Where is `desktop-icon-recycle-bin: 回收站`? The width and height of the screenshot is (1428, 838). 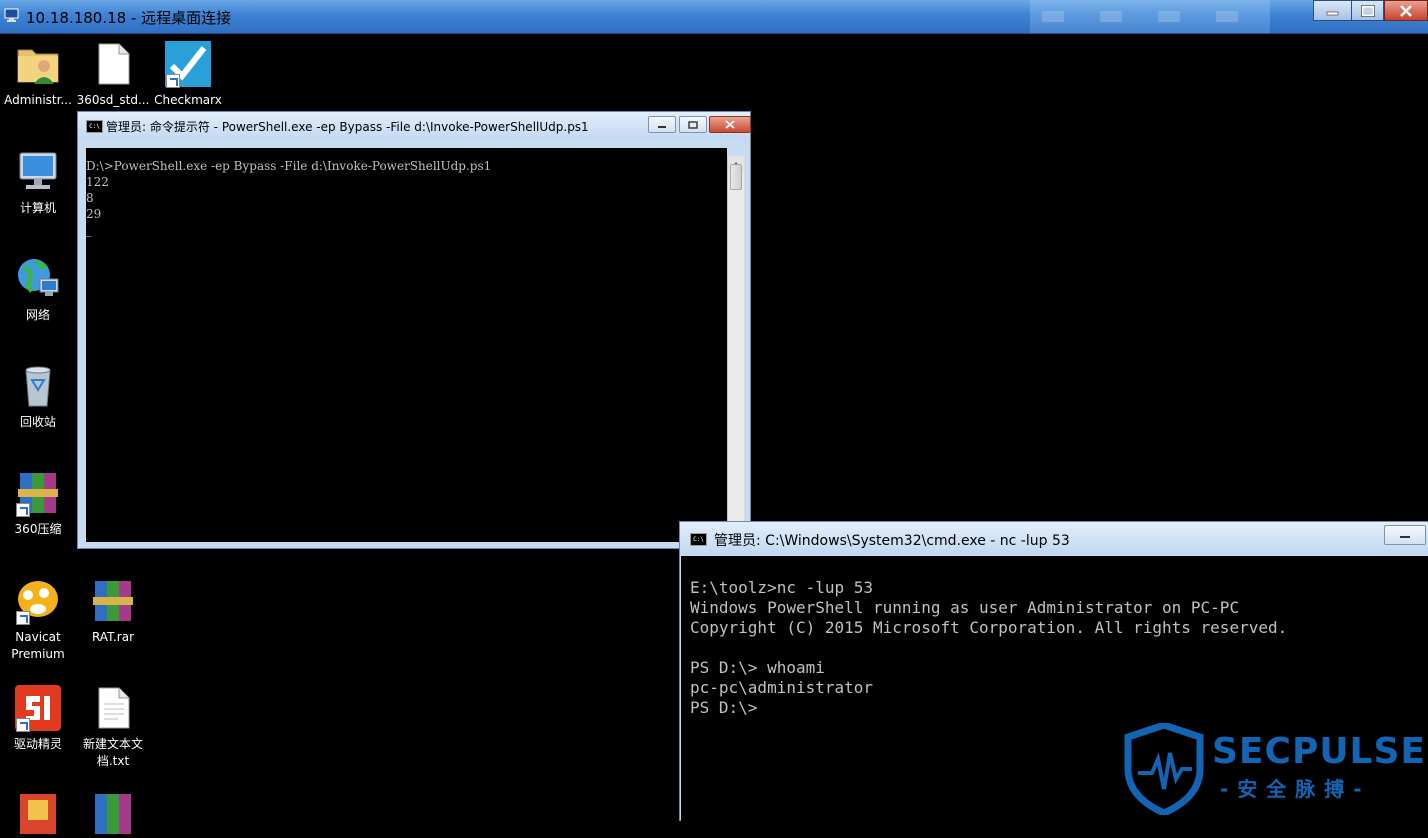 desktop-icon-recycle-bin: 回收站 is located at coordinates (38, 396).